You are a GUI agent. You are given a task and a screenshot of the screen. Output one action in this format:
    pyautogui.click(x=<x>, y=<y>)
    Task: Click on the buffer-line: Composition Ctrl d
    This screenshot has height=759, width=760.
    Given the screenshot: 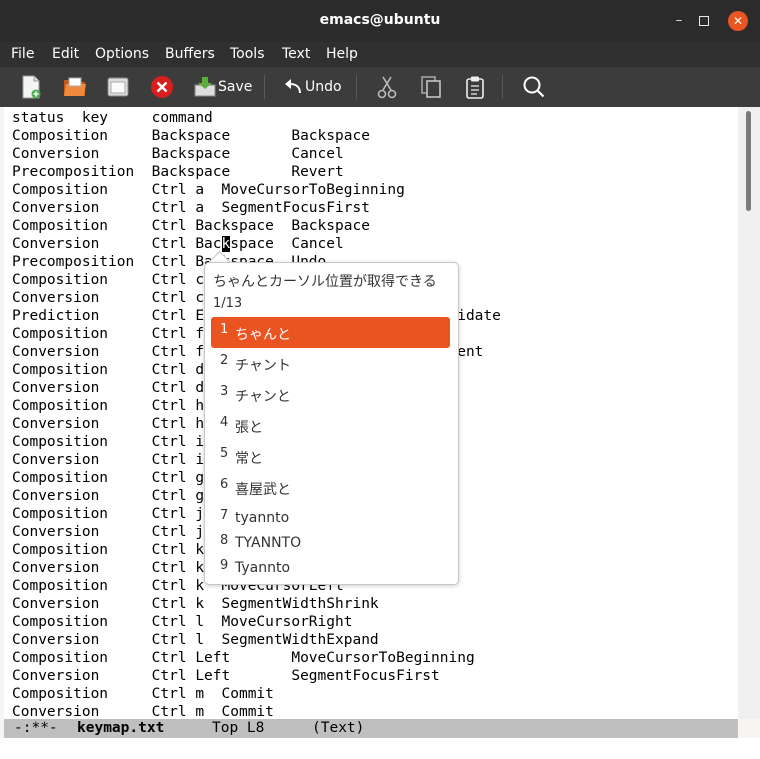 What is the action you would take?
    pyautogui.click(x=108, y=370)
    